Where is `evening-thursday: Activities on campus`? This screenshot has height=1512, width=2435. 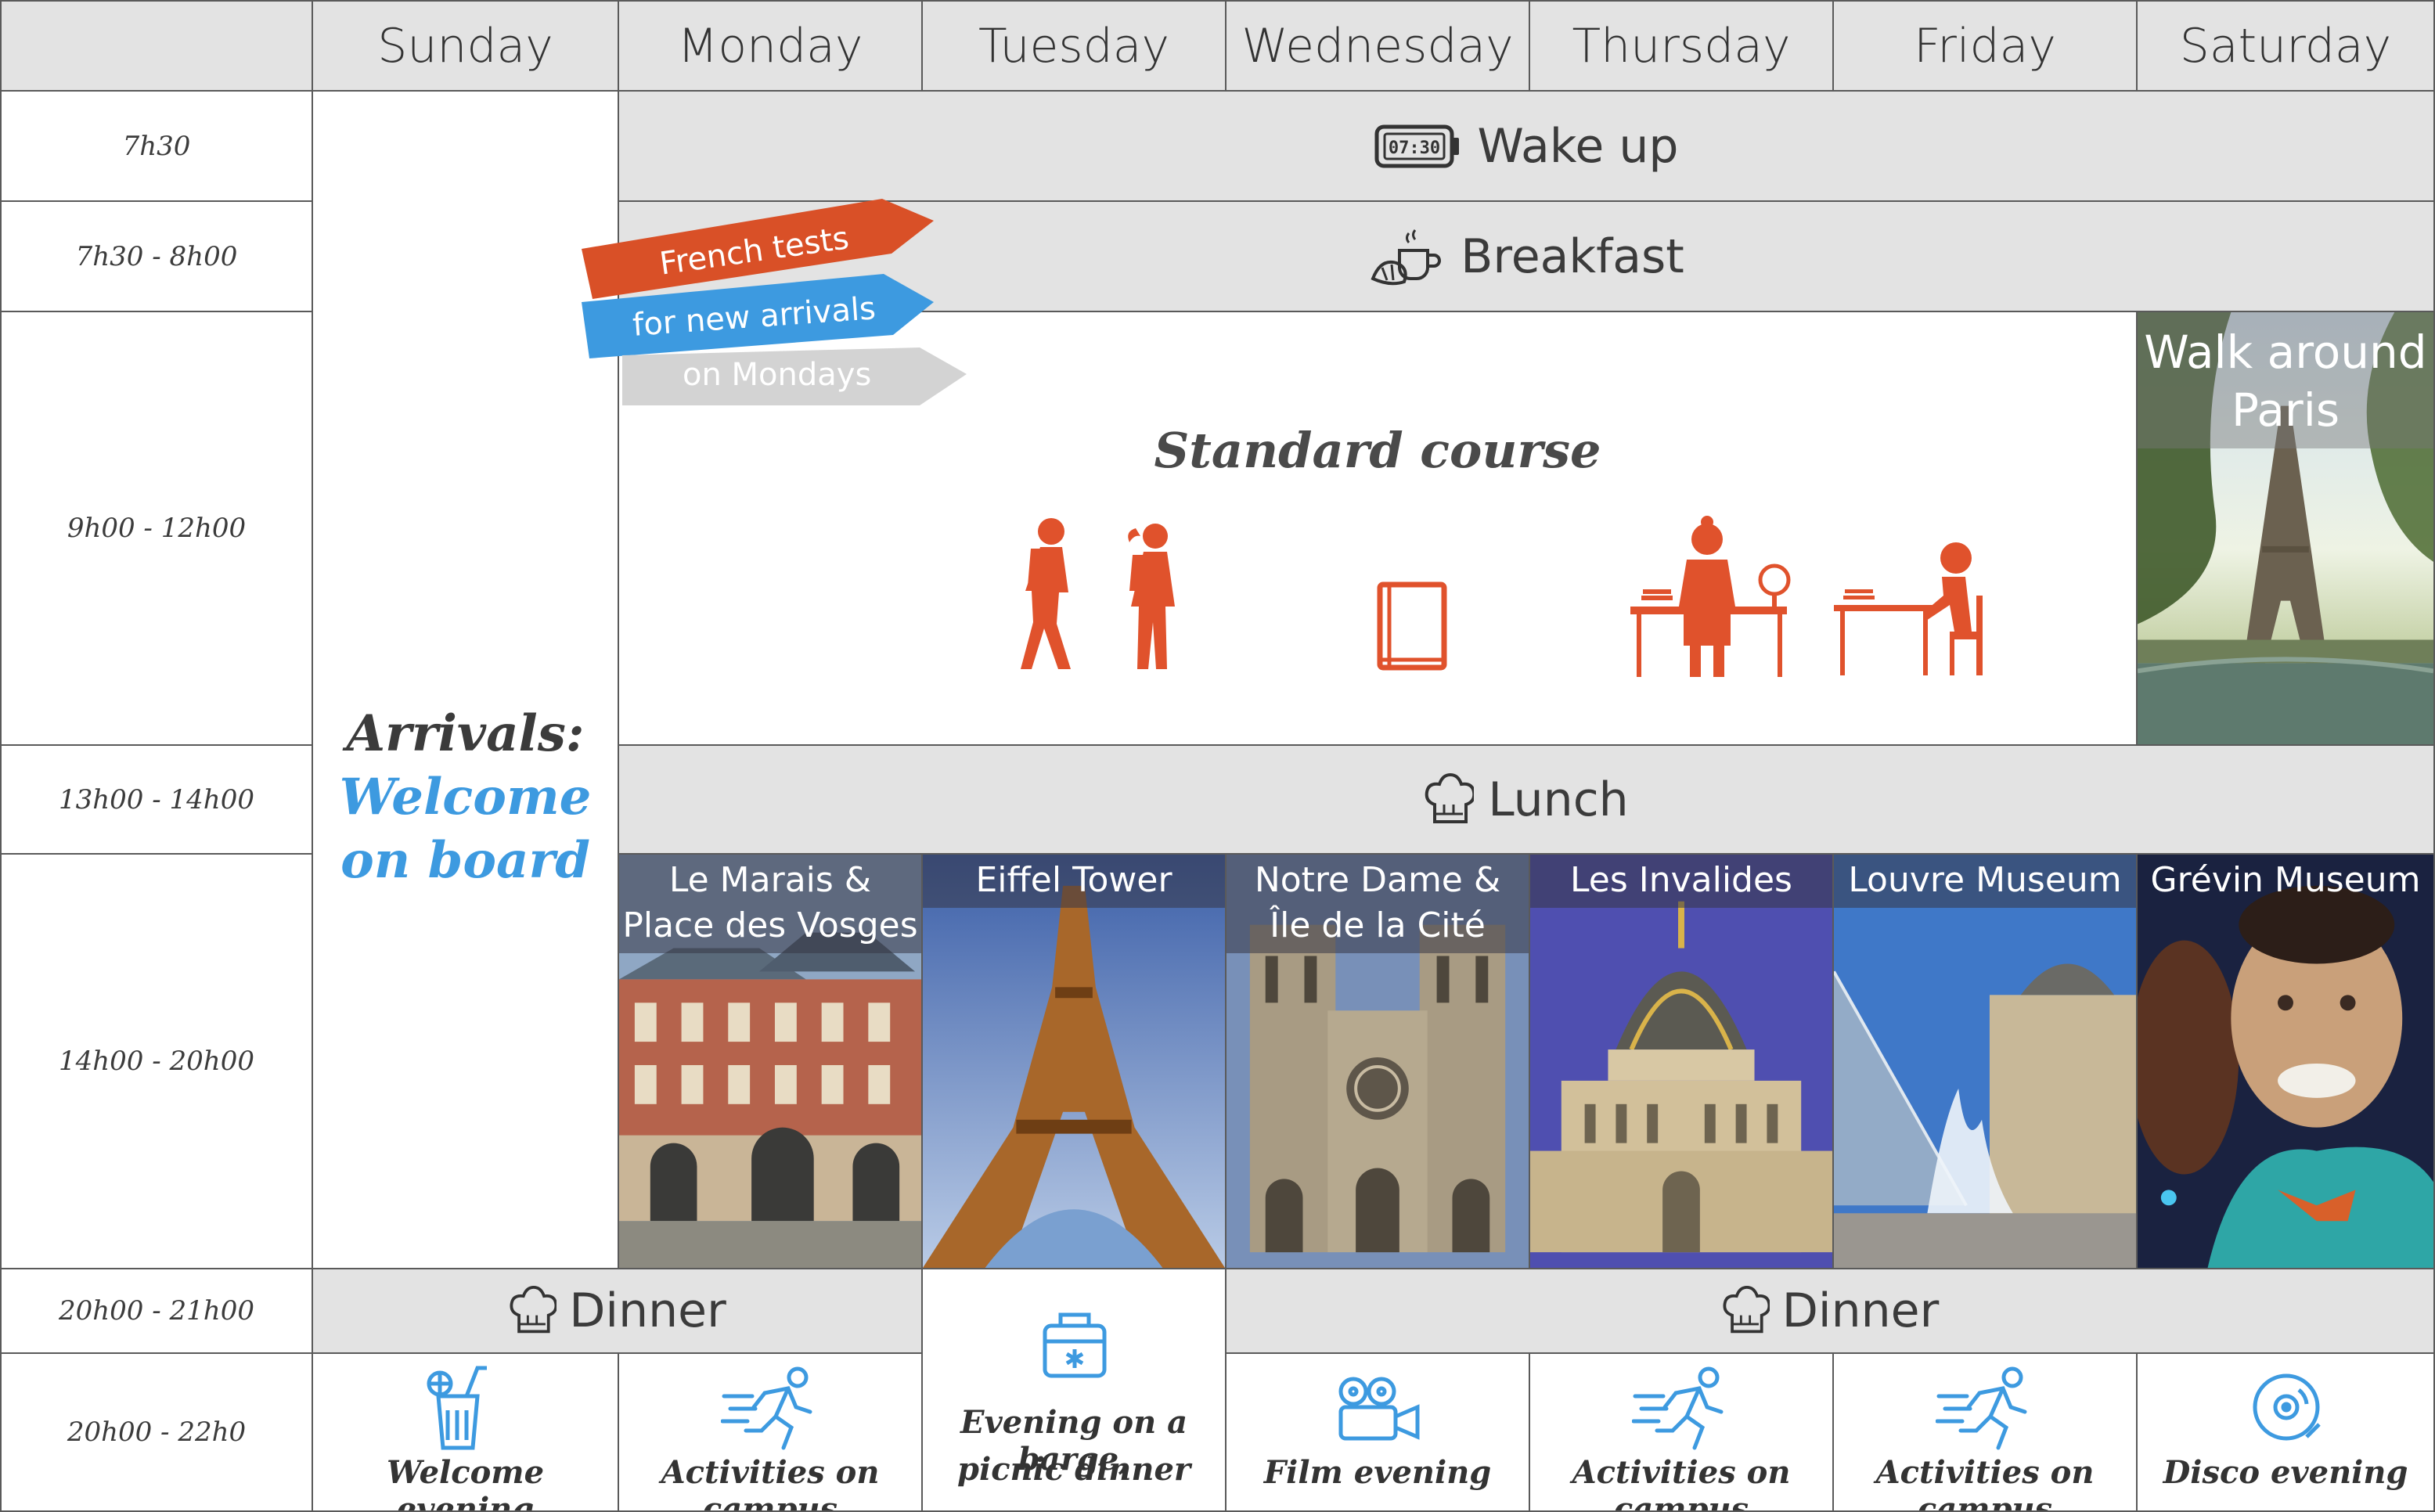
evening-thursday: Activities on campus is located at coordinates (1682, 1433).